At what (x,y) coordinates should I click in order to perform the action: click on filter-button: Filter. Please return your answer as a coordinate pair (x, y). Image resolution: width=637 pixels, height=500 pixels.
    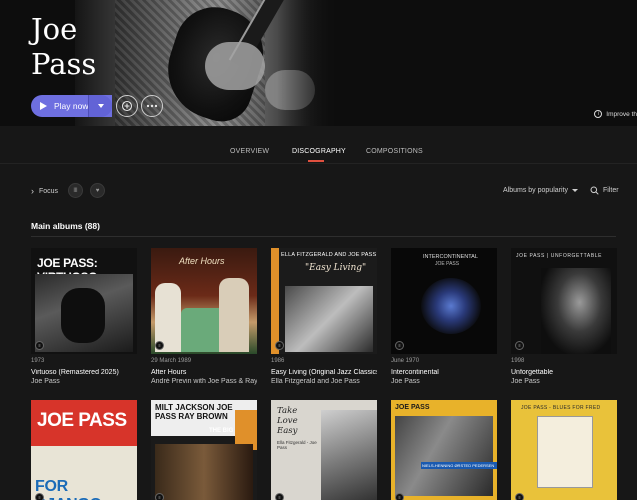
    Looking at the image, I should click on (604, 190).